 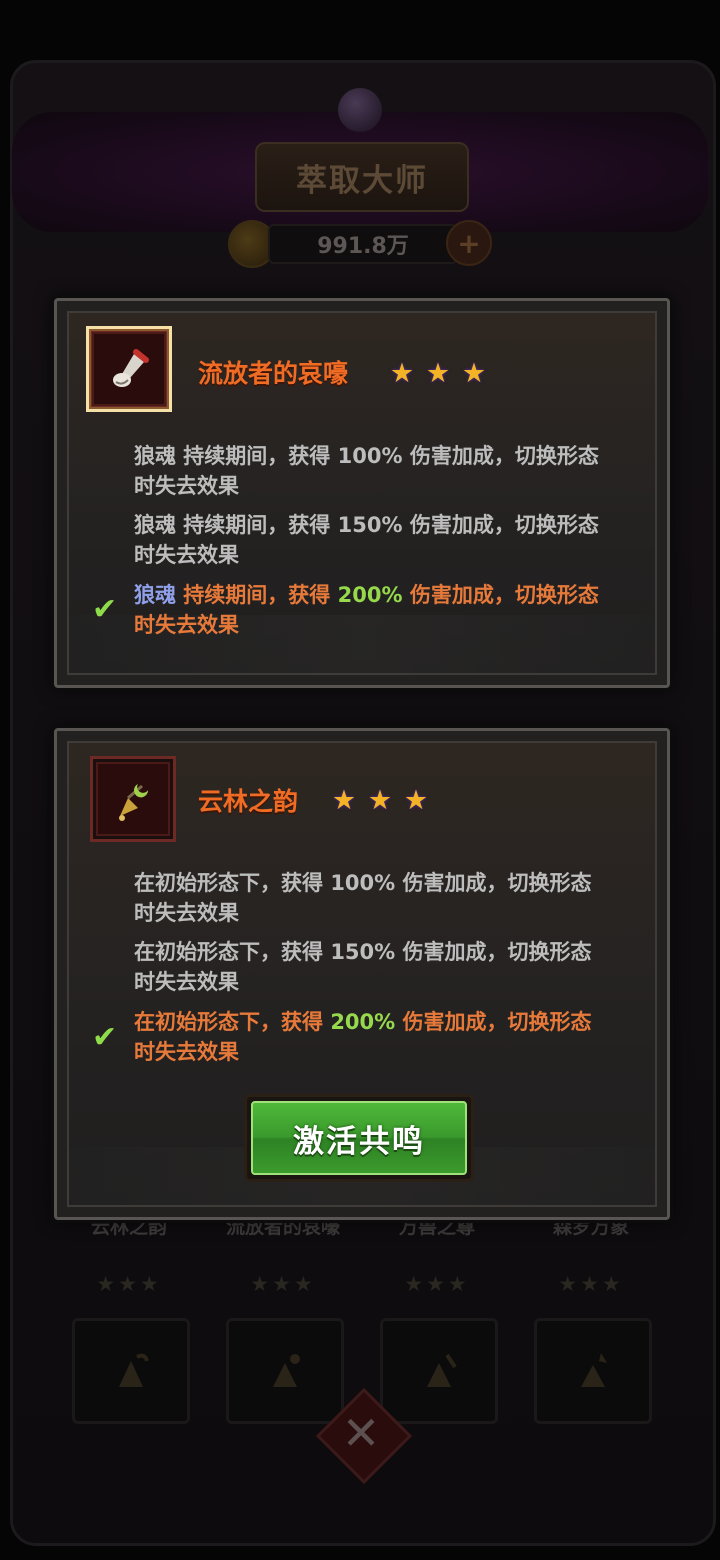 What do you see at coordinates (360, 110) in the screenshot?
I see `orb-ornament-icon` at bounding box center [360, 110].